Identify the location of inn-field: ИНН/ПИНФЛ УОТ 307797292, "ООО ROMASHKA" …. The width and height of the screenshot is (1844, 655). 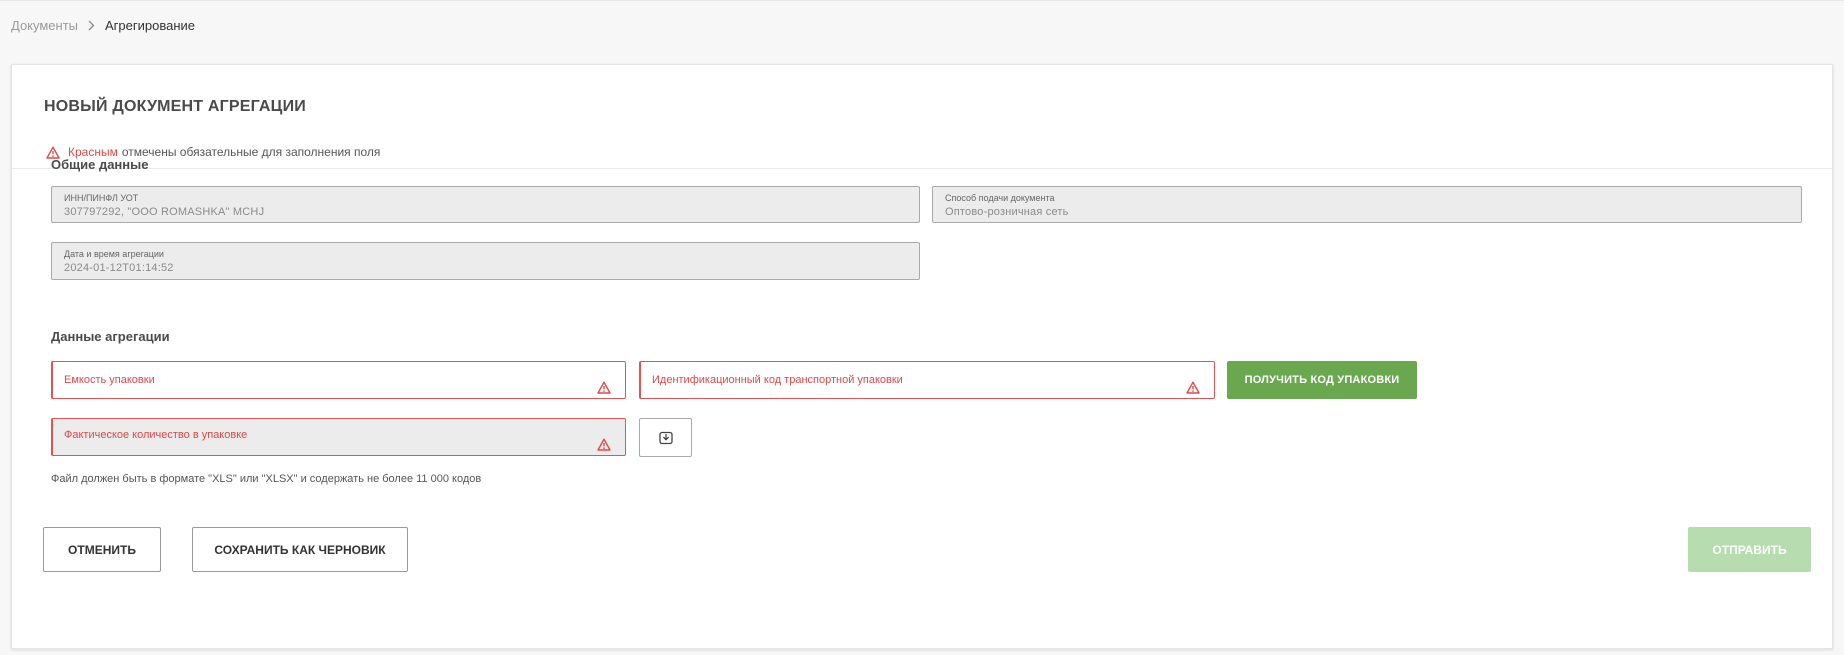
(485, 204).